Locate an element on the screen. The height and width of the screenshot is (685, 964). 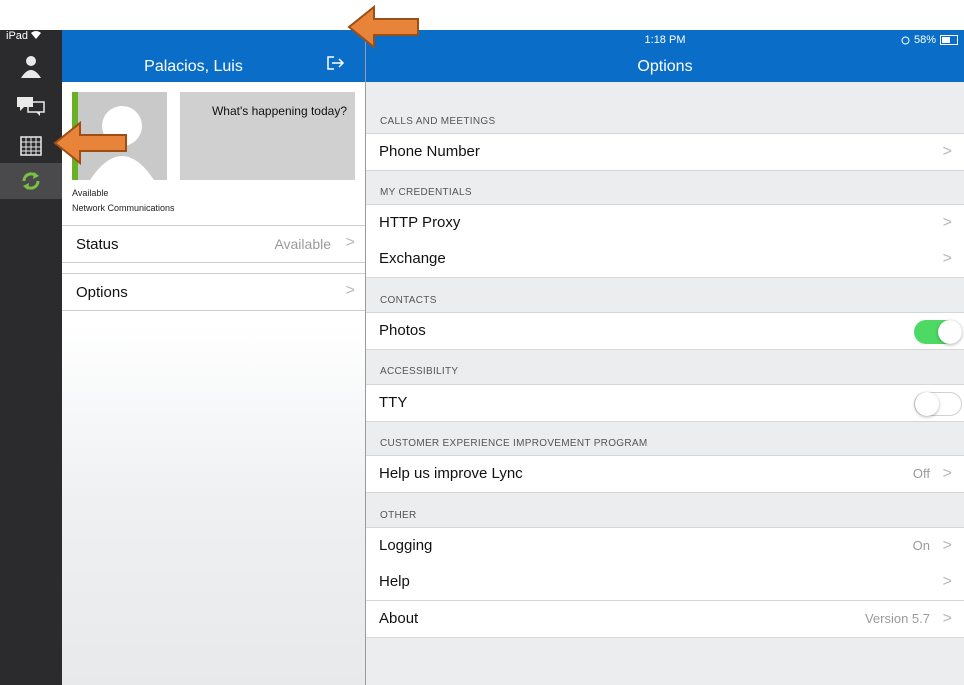
annotation-arrow-top is located at coordinates (383, 27).